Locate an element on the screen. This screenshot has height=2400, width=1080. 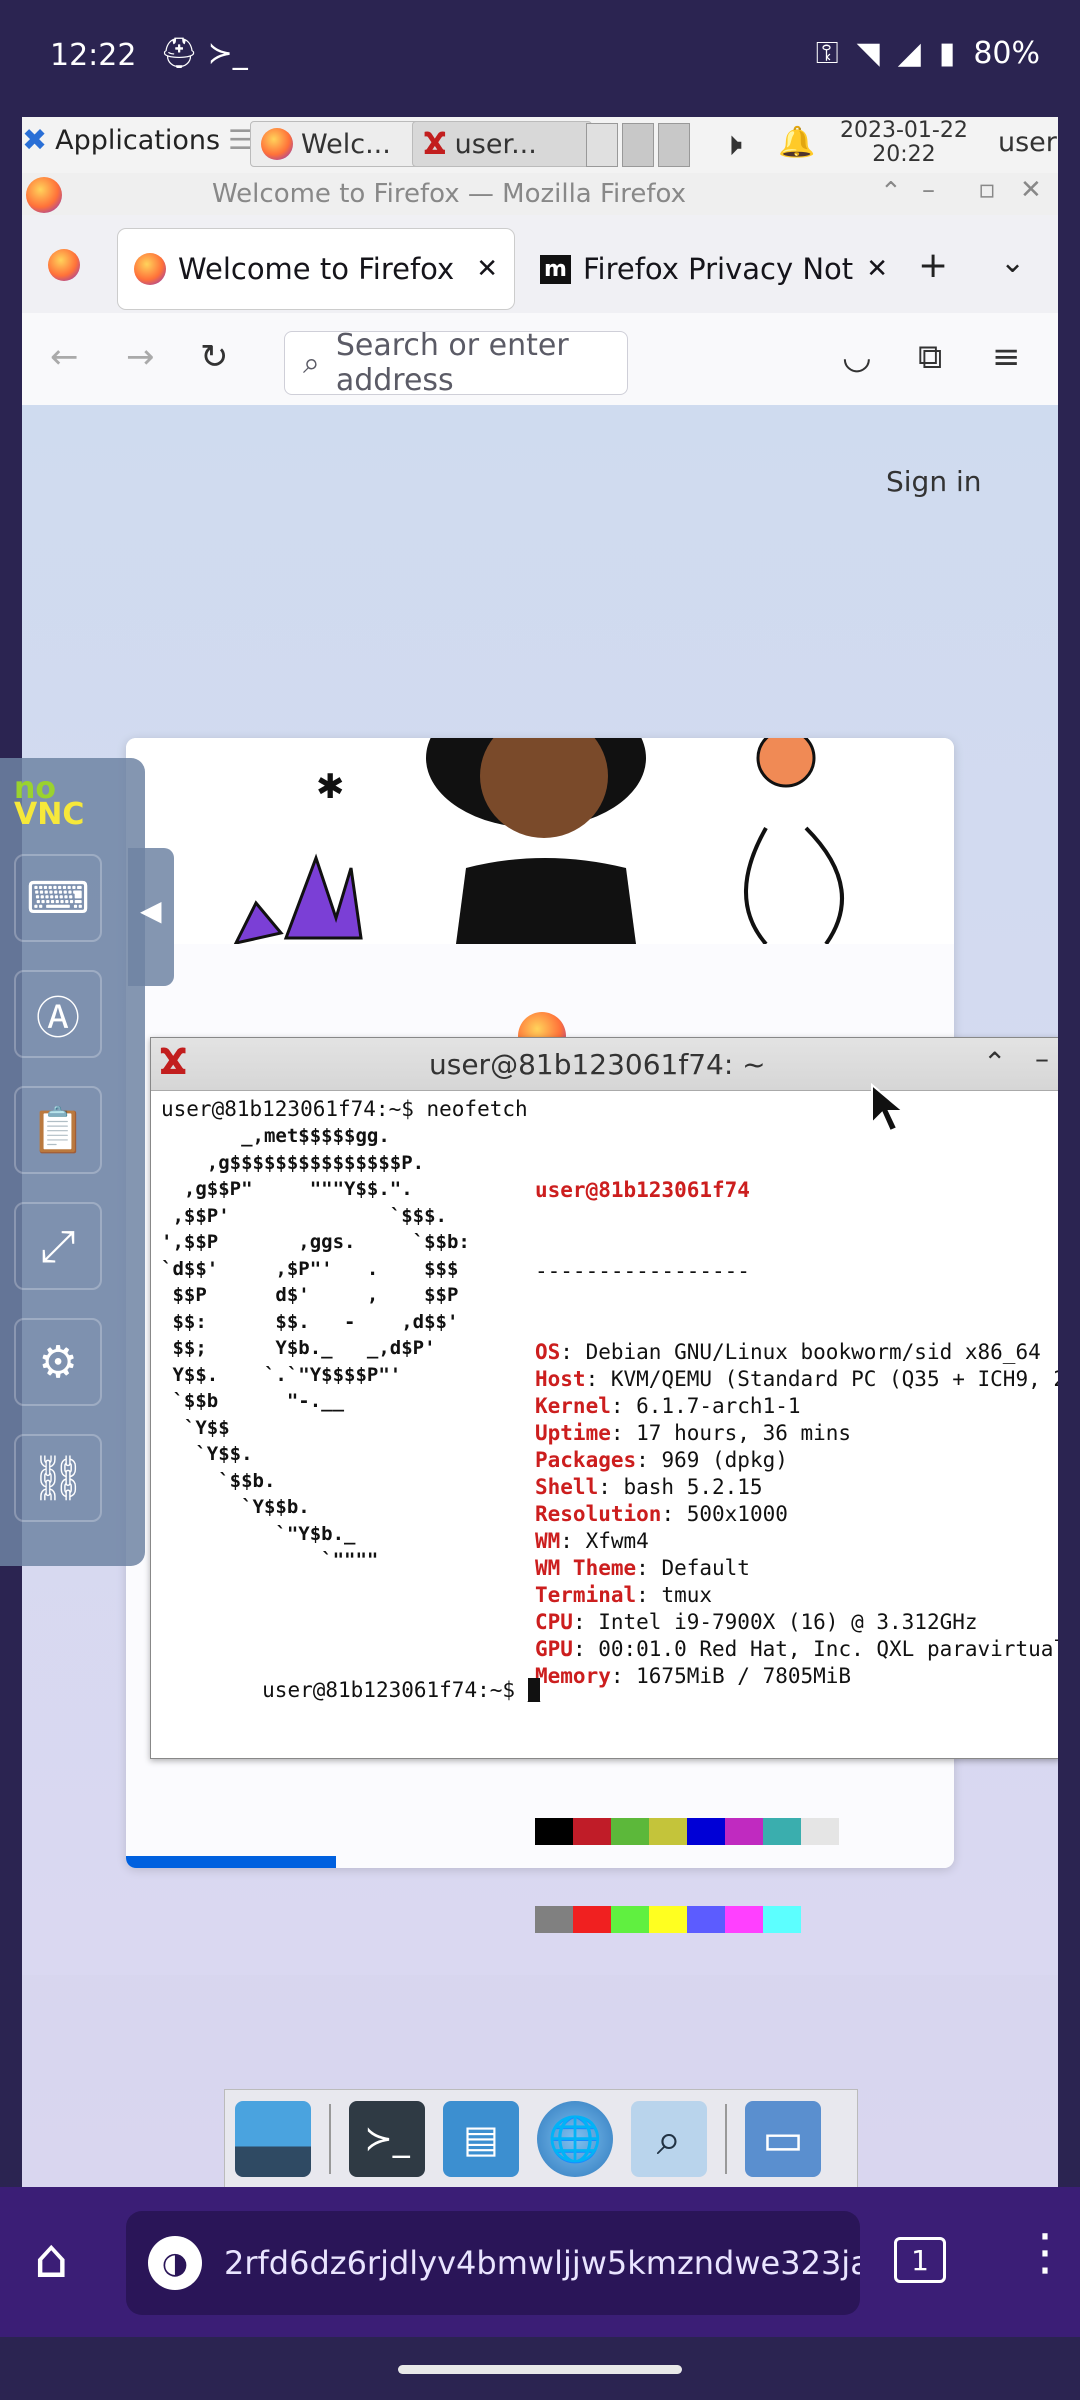
tab-counter: 1 is located at coordinates (920, 2260).